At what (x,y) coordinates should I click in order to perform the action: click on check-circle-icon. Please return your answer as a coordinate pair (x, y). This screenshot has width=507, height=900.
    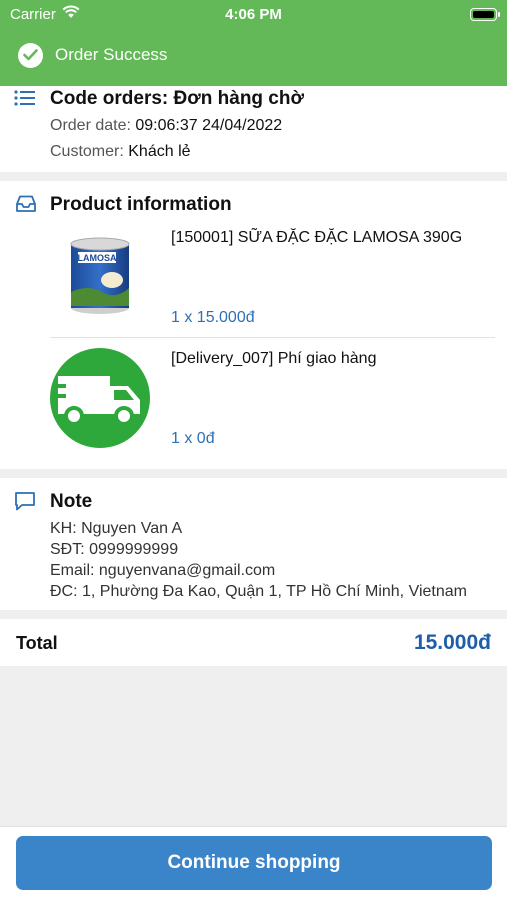
    Looking at the image, I should click on (30, 55).